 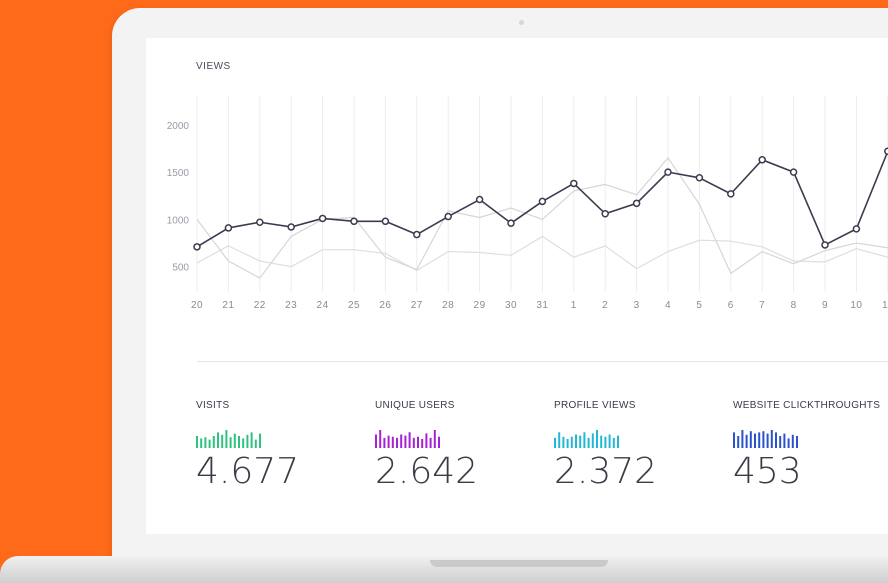 What do you see at coordinates (354, 305) in the screenshot?
I see `x-tick-label: 25` at bounding box center [354, 305].